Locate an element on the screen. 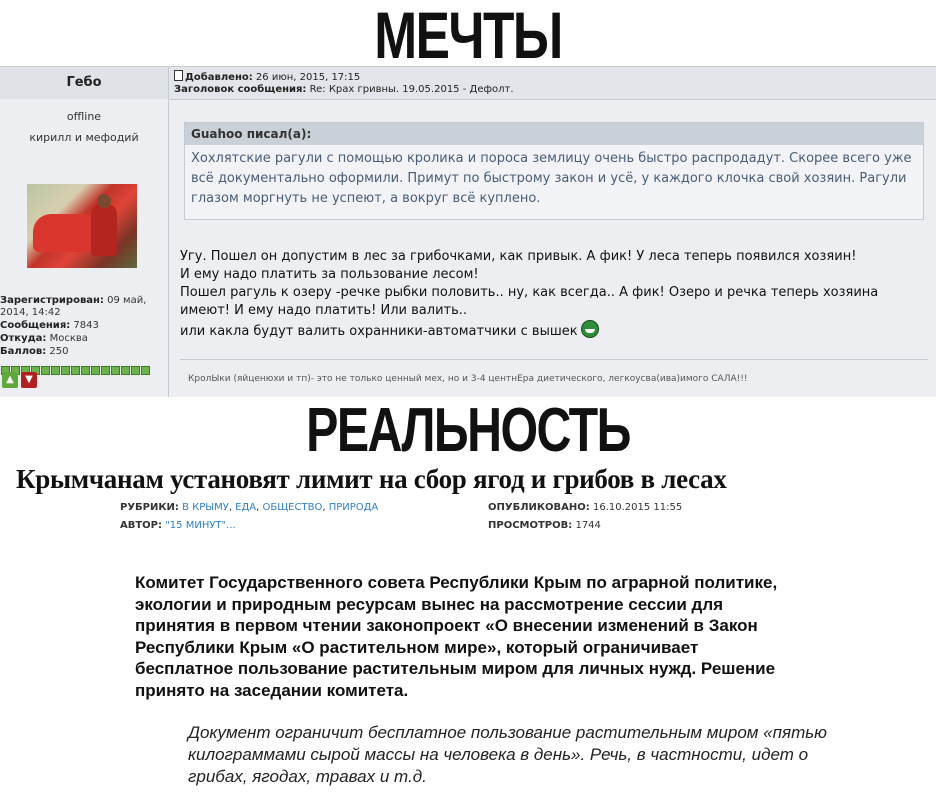 The image size is (936, 792). rubrics-label: РУБРИКИ: is located at coordinates (149, 507).